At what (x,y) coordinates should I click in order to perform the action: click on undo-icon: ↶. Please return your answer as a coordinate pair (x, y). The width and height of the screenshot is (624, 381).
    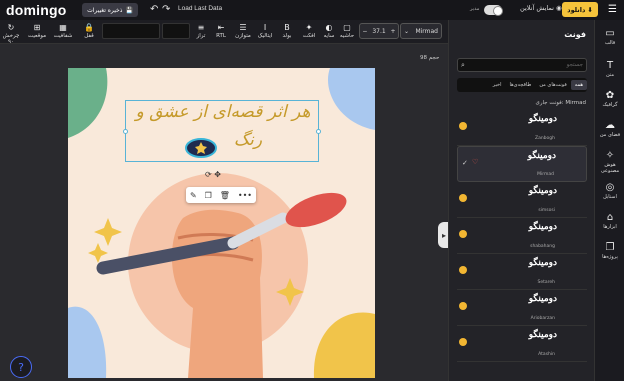
    Looking at the image, I should click on (154, 9).